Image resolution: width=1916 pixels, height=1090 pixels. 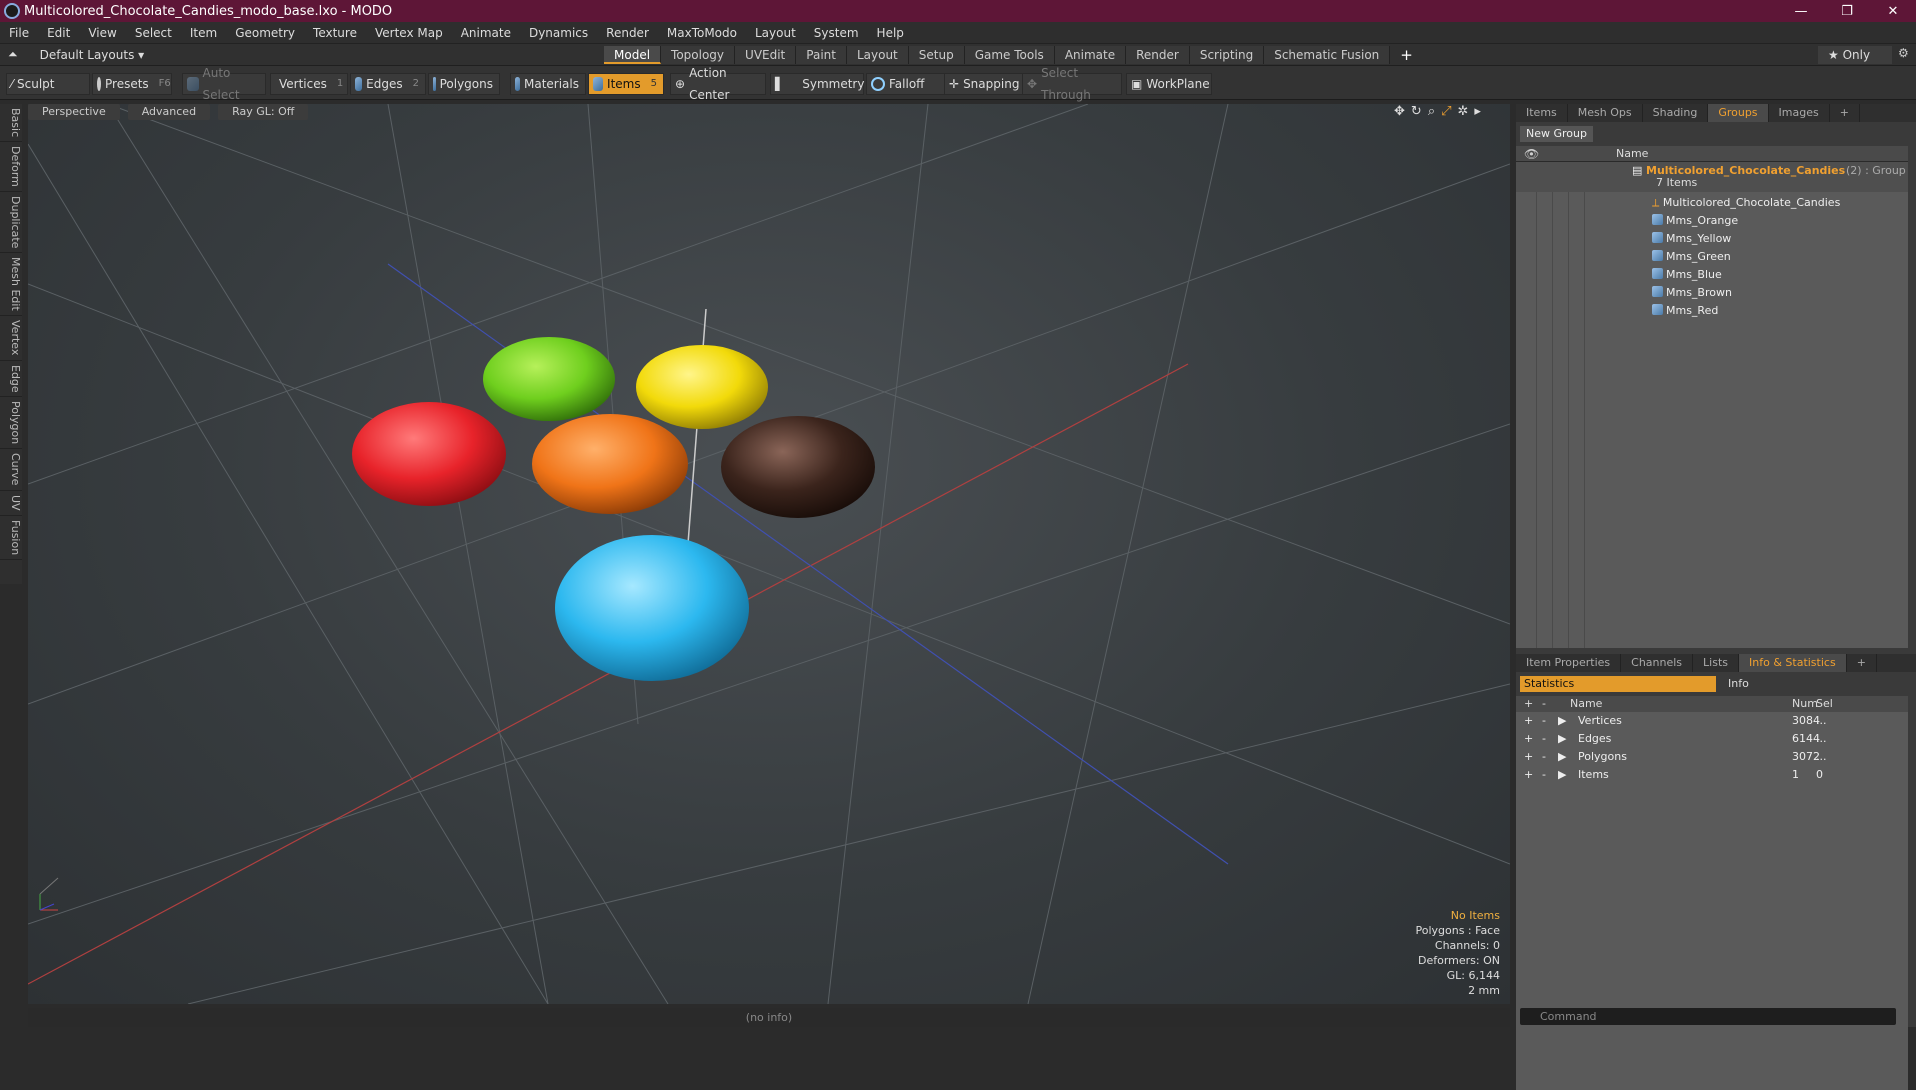 I want to click on menu-item: Item, so click(x=203, y=33).